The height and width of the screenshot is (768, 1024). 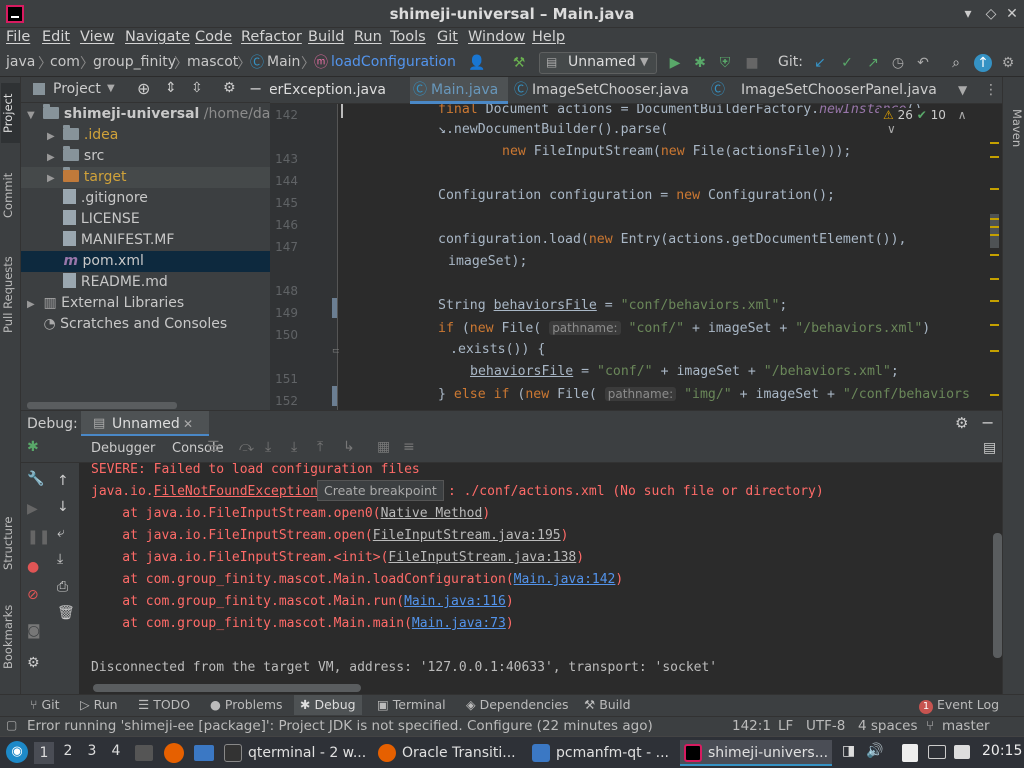 What do you see at coordinates (145, 261) in the screenshot?
I see `tree-item: m pom.xml` at bounding box center [145, 261].